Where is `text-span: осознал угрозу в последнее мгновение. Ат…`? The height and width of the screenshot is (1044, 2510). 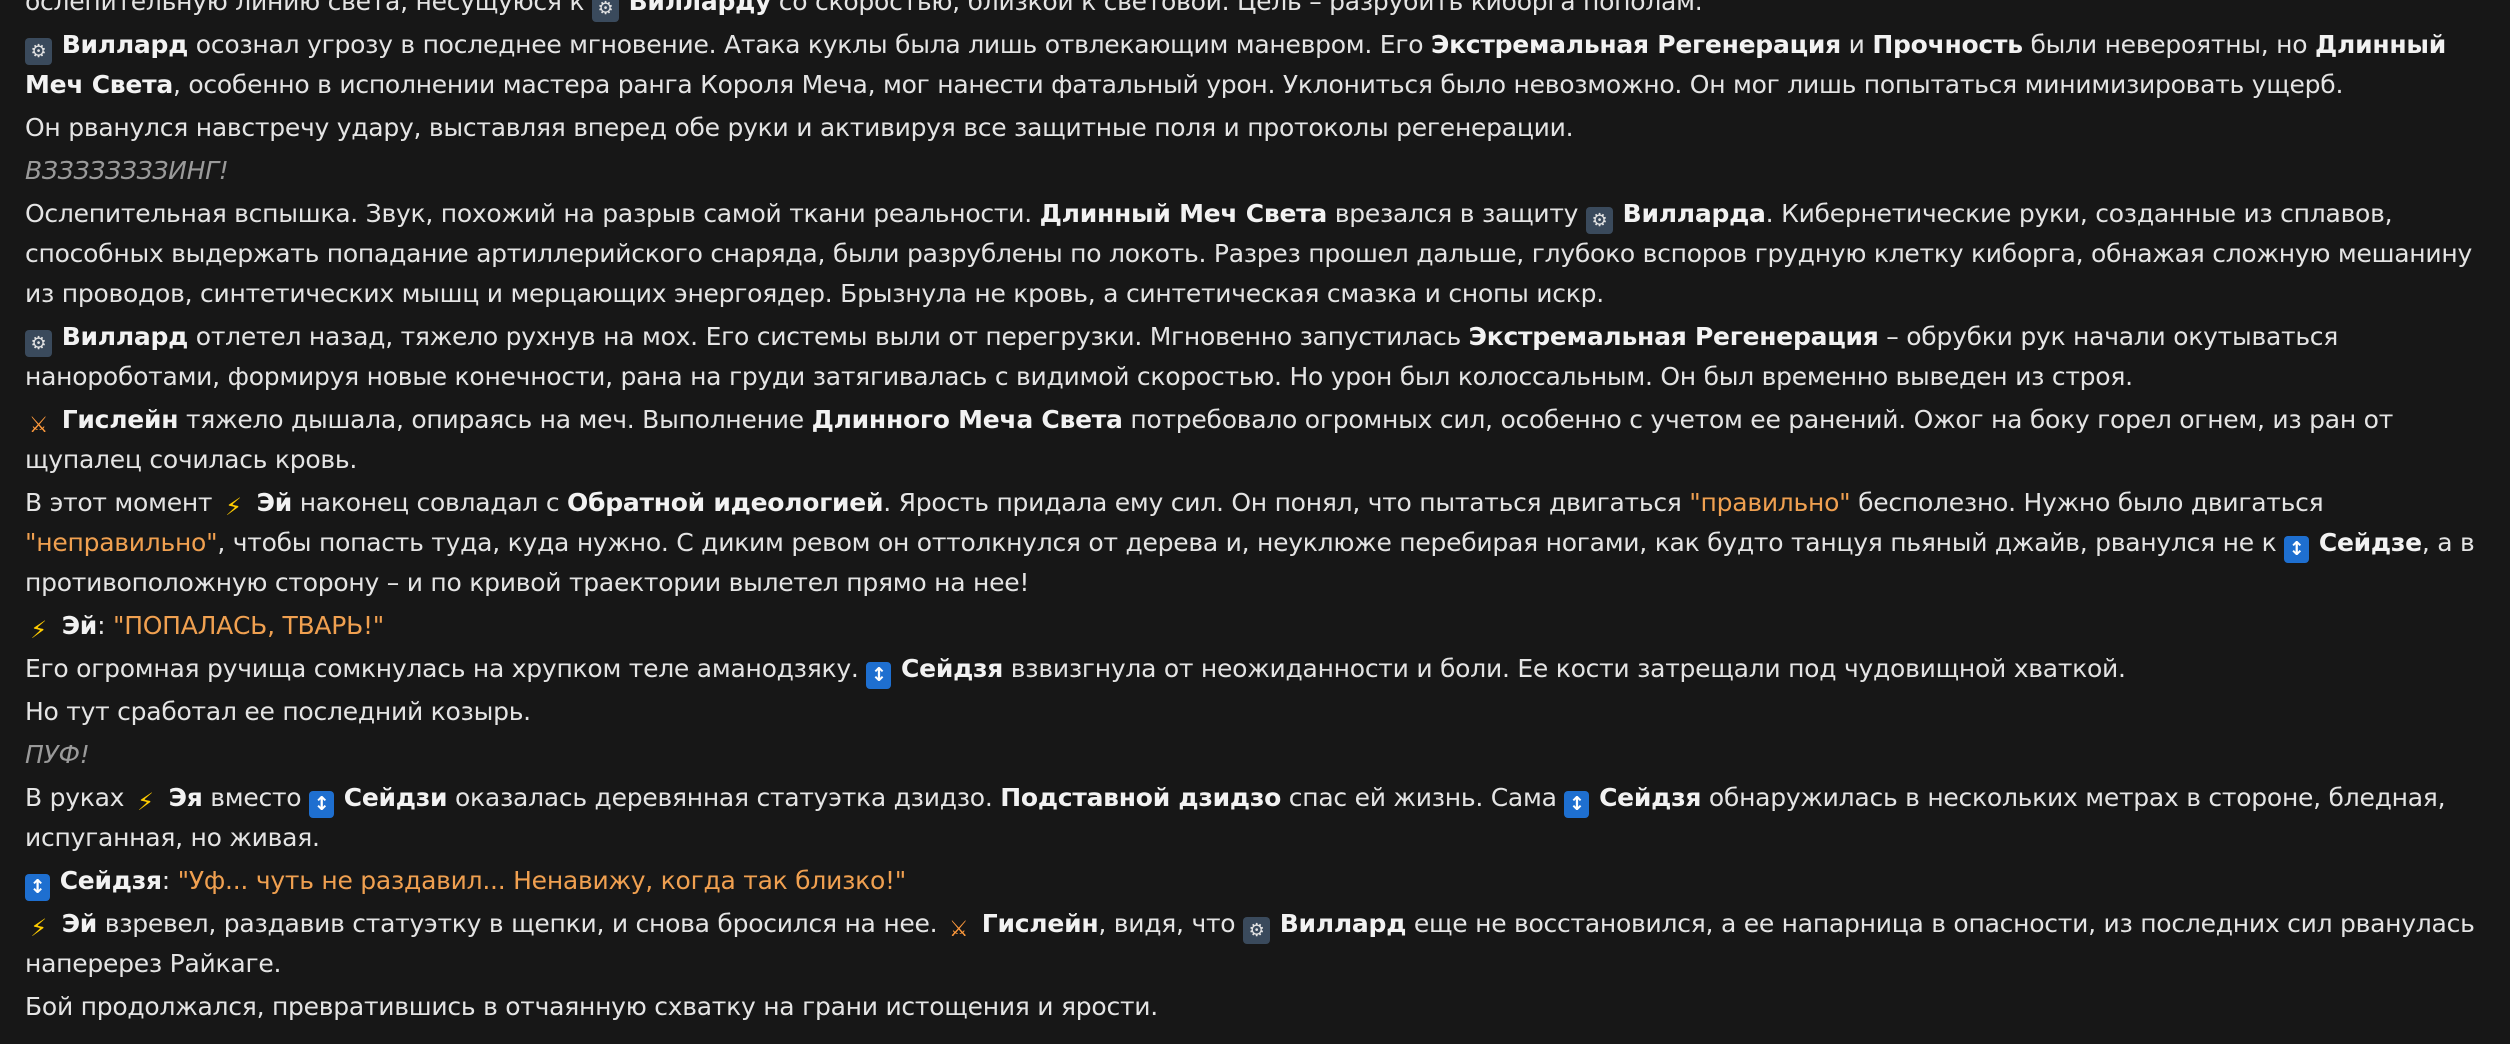
text-span: осознал угрозу в последнее мгновение. Ат… is located at coordinates (809, 44).